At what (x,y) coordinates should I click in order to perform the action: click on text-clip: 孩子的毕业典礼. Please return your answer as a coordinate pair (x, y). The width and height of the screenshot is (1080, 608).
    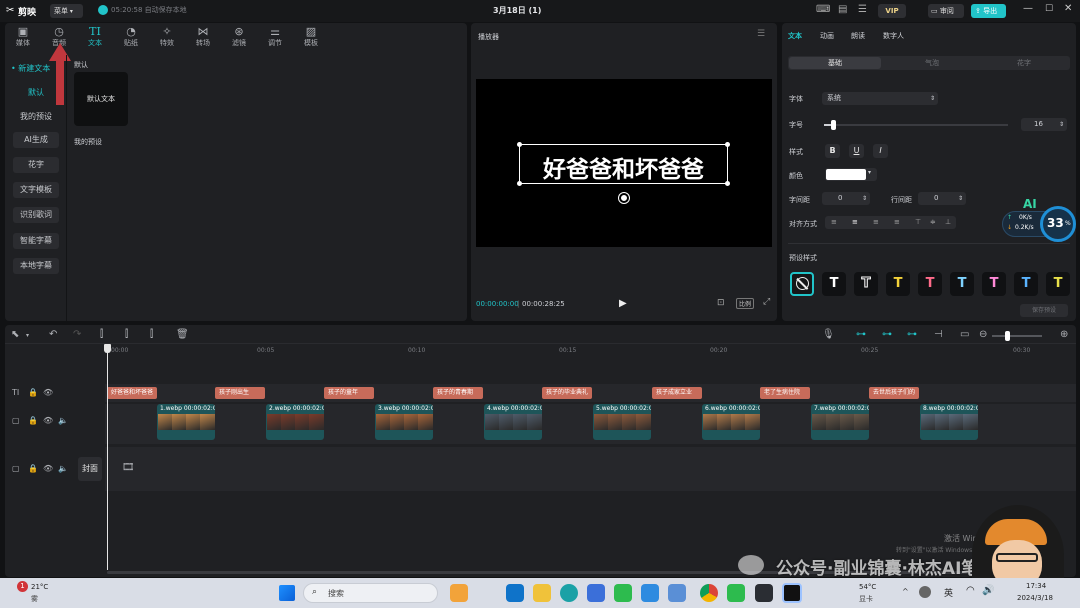
    Looking at the image, I should click on (567, 393).